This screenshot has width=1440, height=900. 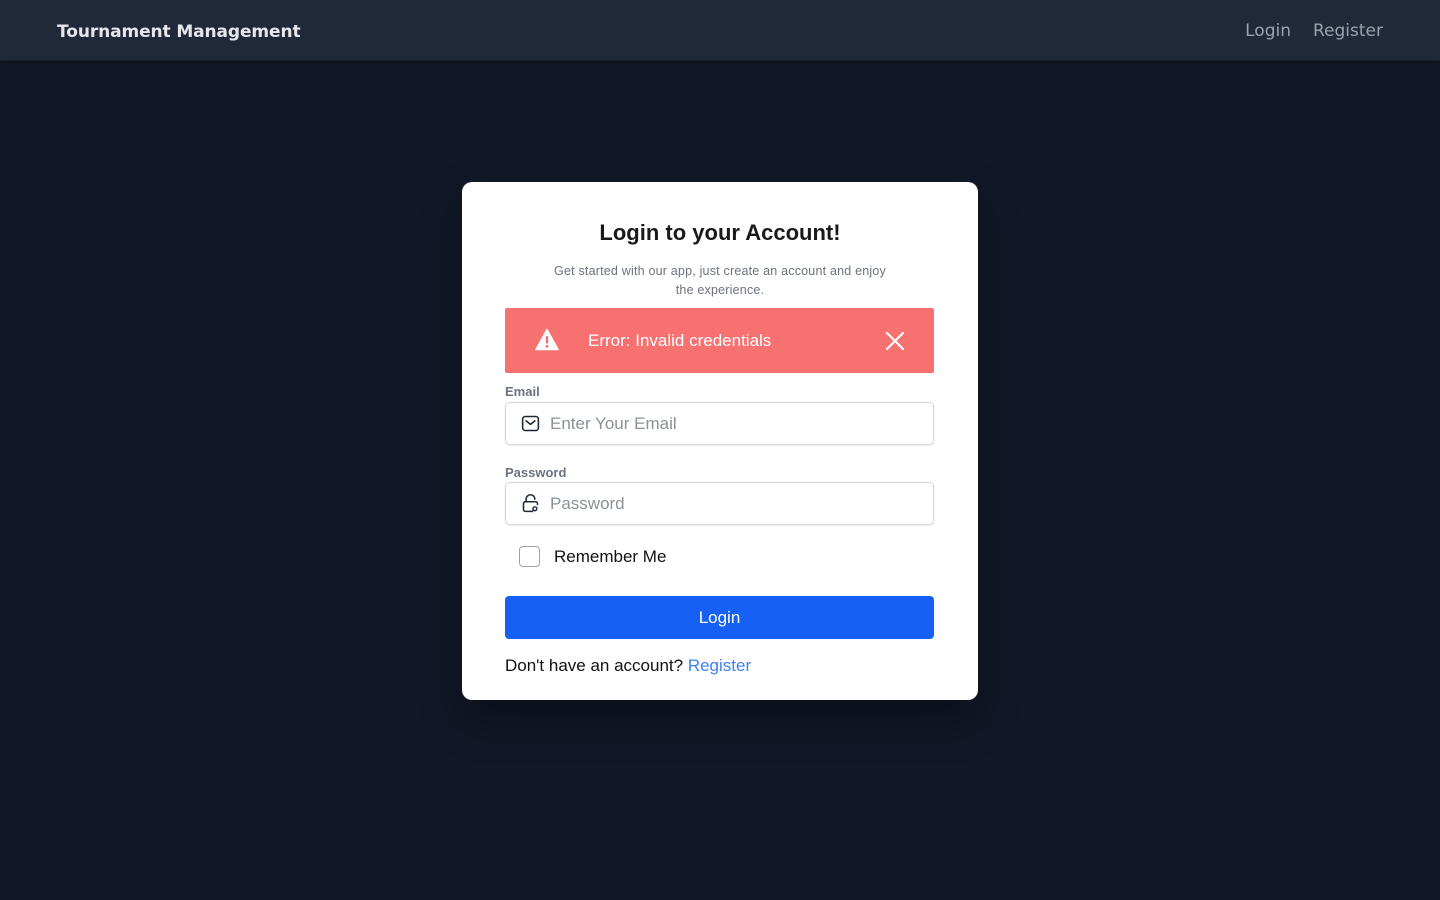 What do you see at coordinates (737, 503) in the screenshot?
I see `password-input` at bounding box center [737, 503].